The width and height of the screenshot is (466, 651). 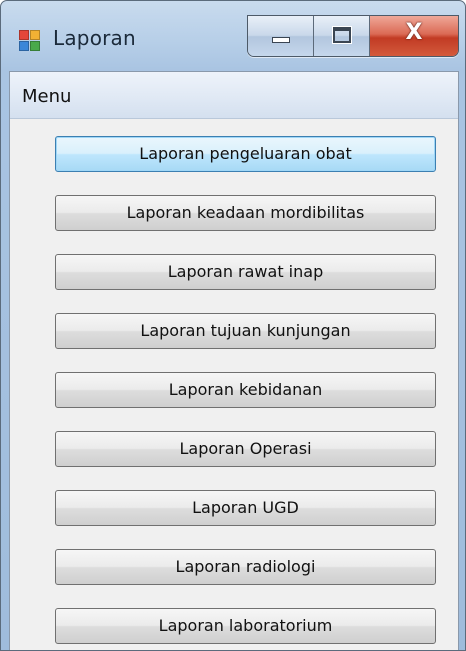 I want to click on window-title: Laporan, so click(x=94, y=38).